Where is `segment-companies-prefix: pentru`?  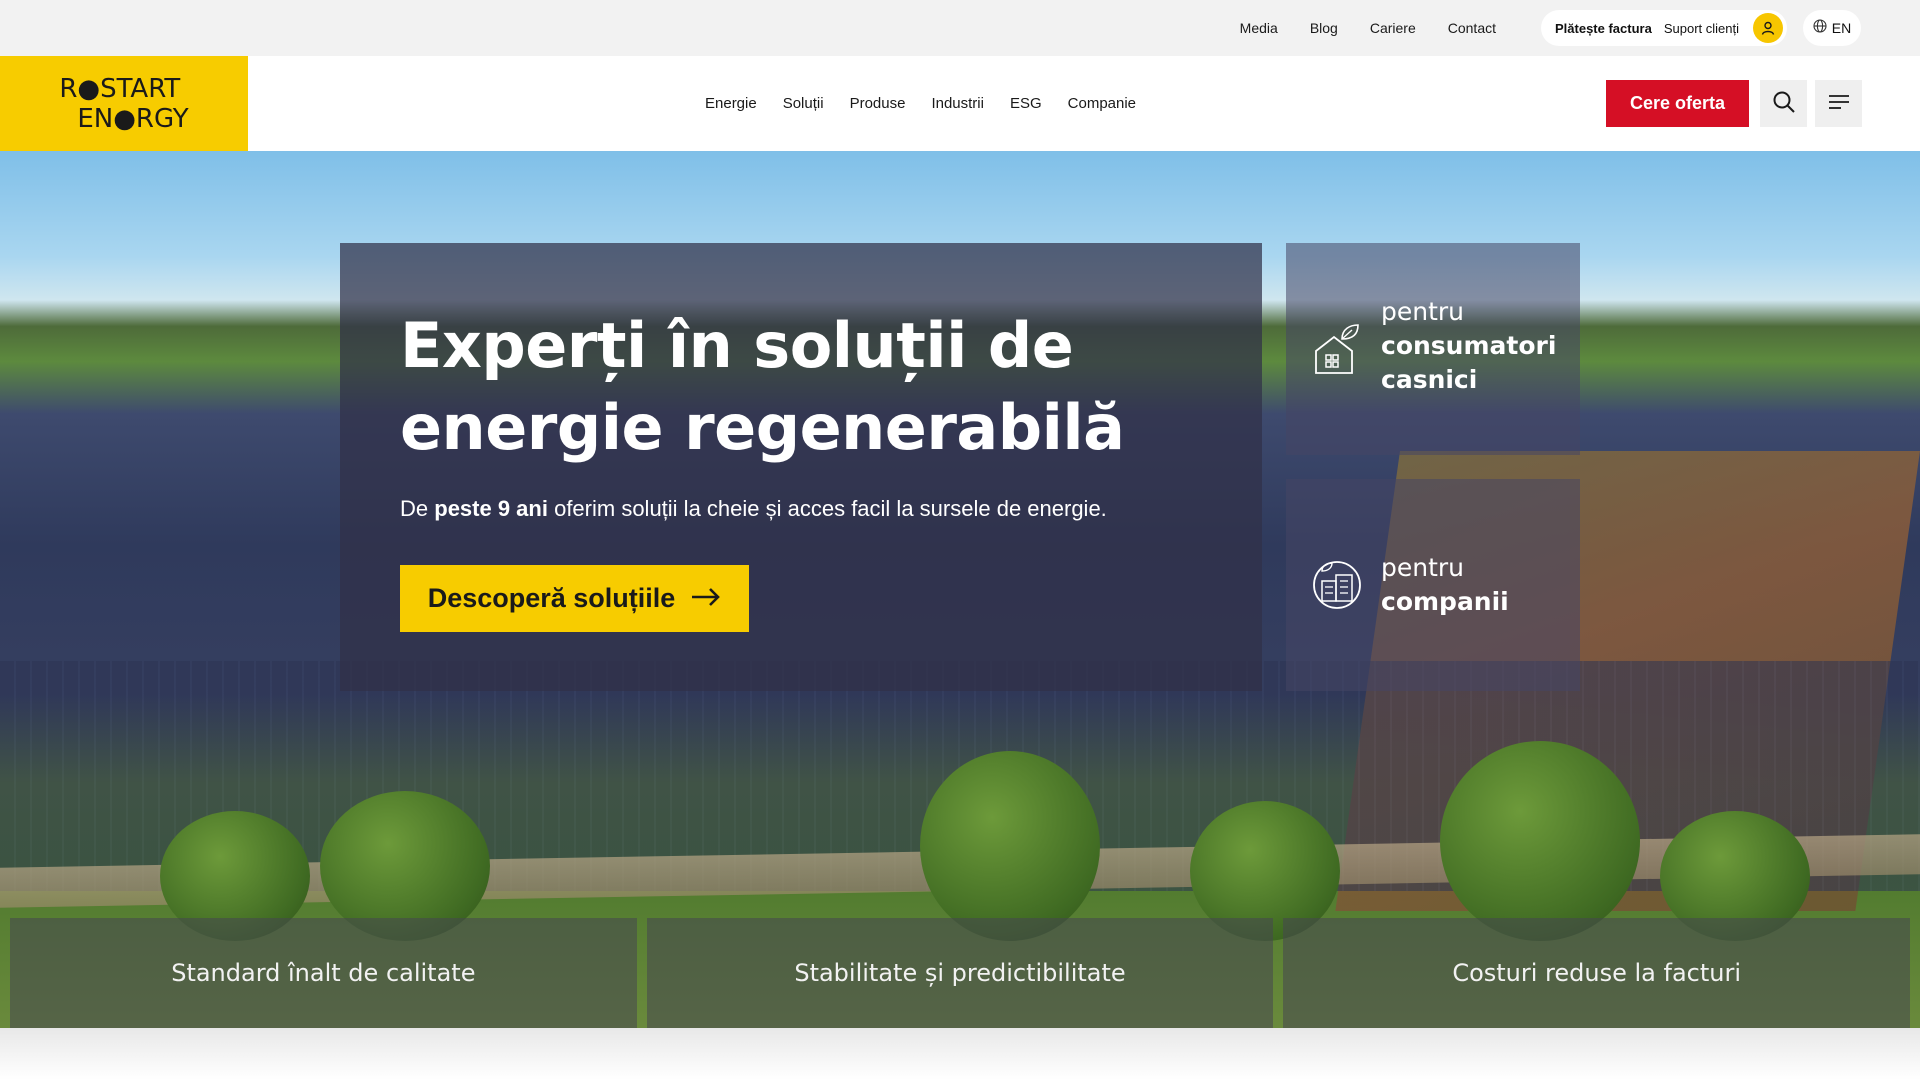
segment-companies-prefix: pentru is located at coordinates (1423, 567).